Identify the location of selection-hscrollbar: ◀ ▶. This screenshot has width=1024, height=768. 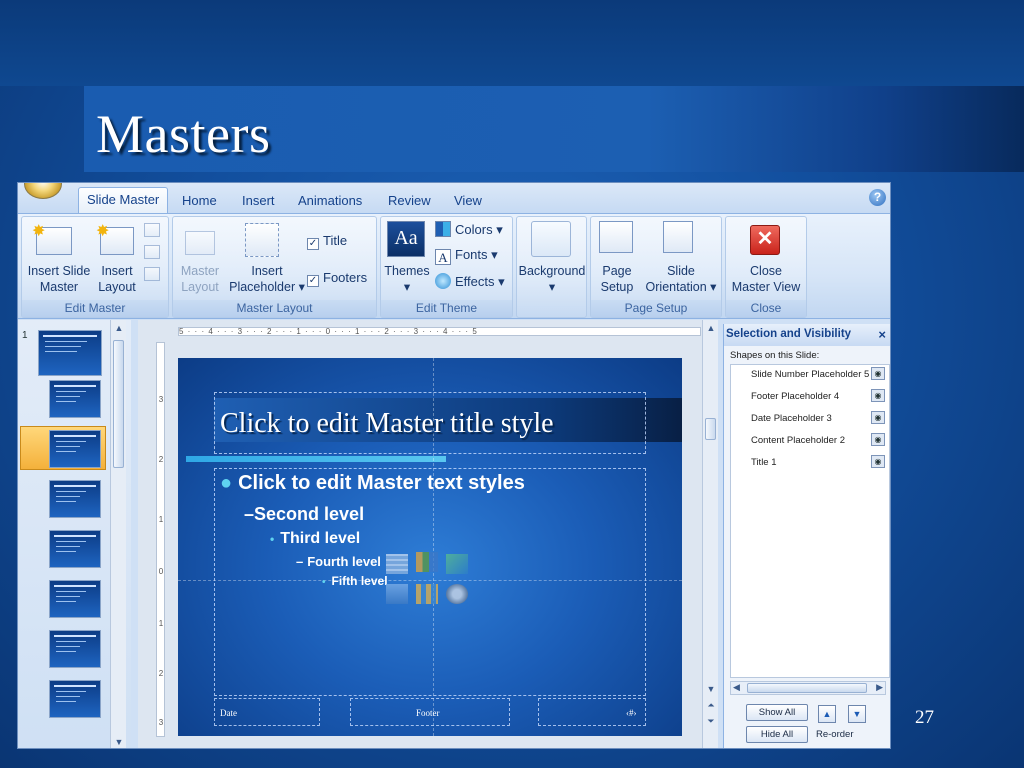
(808, 688).